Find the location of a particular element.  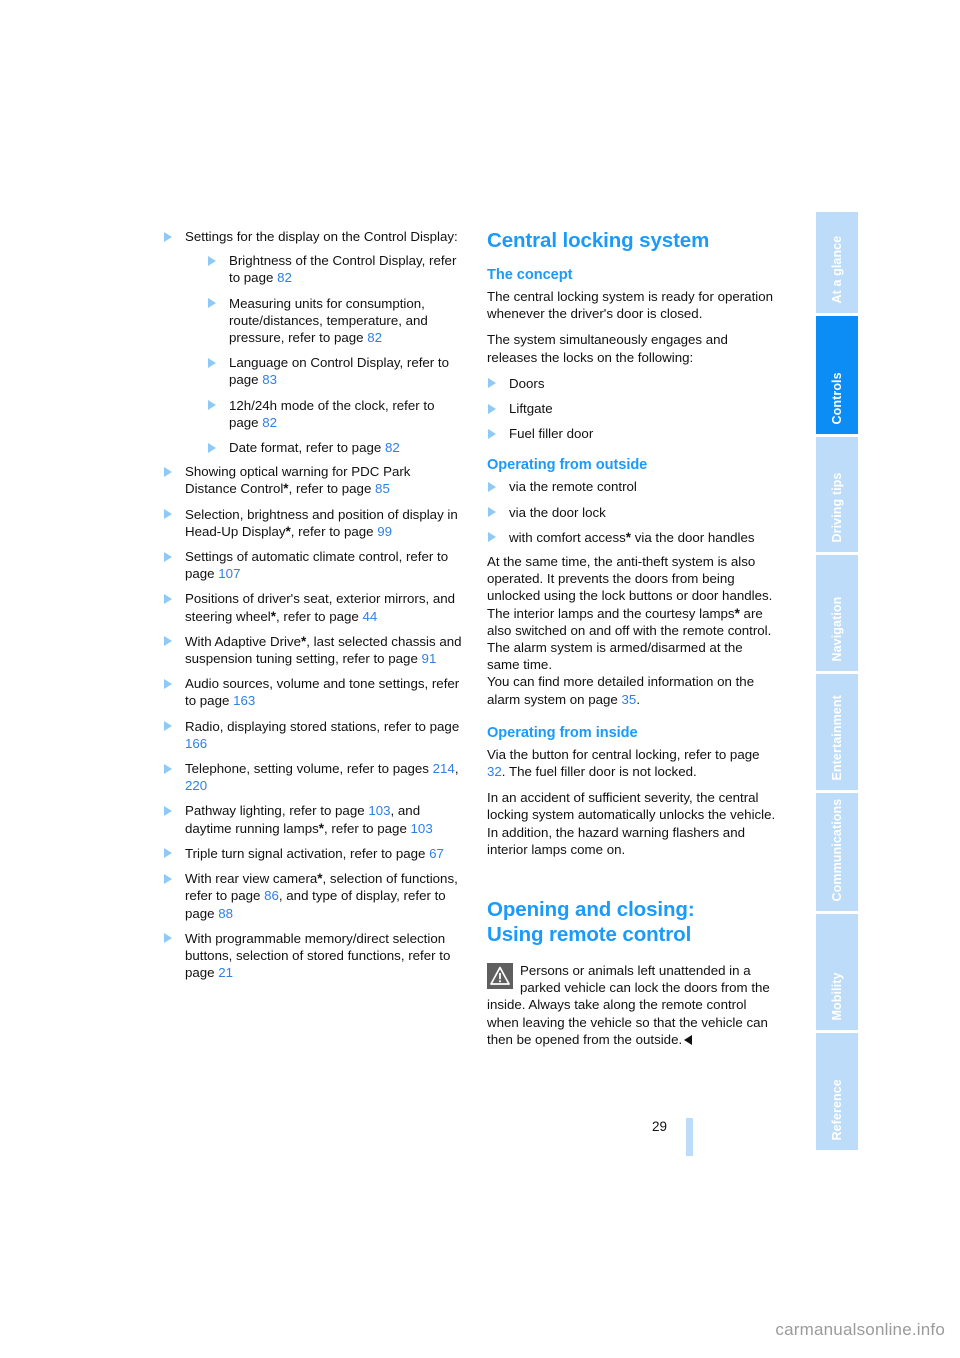

page-reference: 214 is located at coordinates (444, 768).